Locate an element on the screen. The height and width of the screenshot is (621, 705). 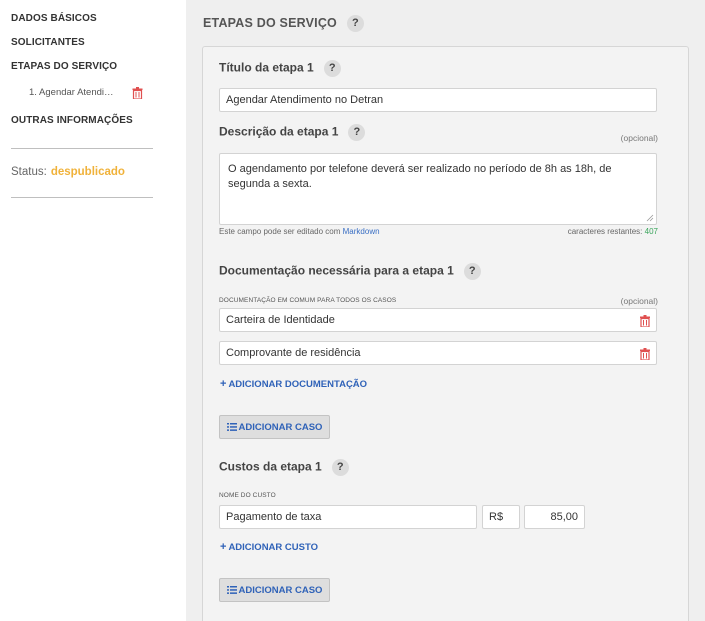
step-title-heading: Título da etapa 1? is located at coordinates (280, 68).